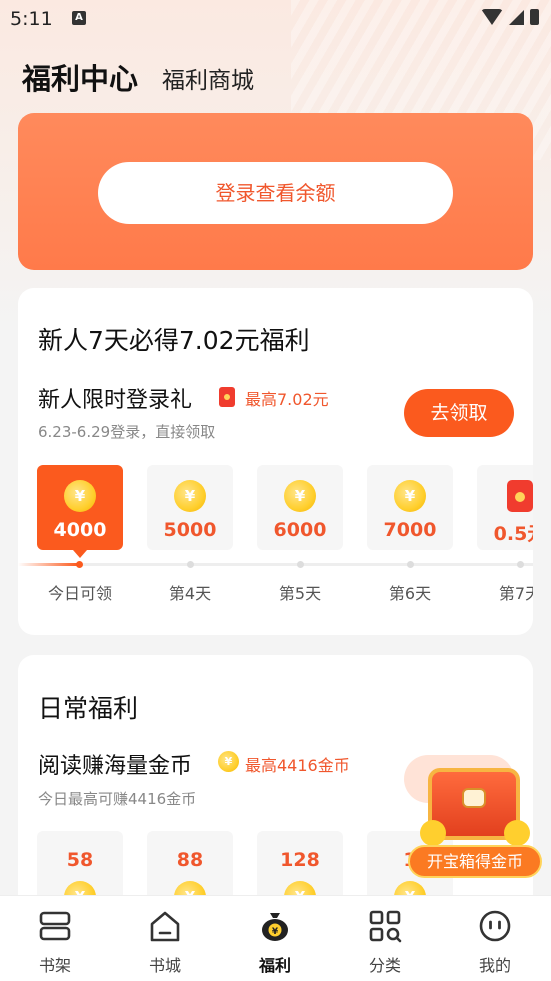 The height and width of the screenshot is (981, 551). What do you see at coordinates (474, 798) in the screenshot?
I see `chest-lock-icon` at bounding box center [474, 798].